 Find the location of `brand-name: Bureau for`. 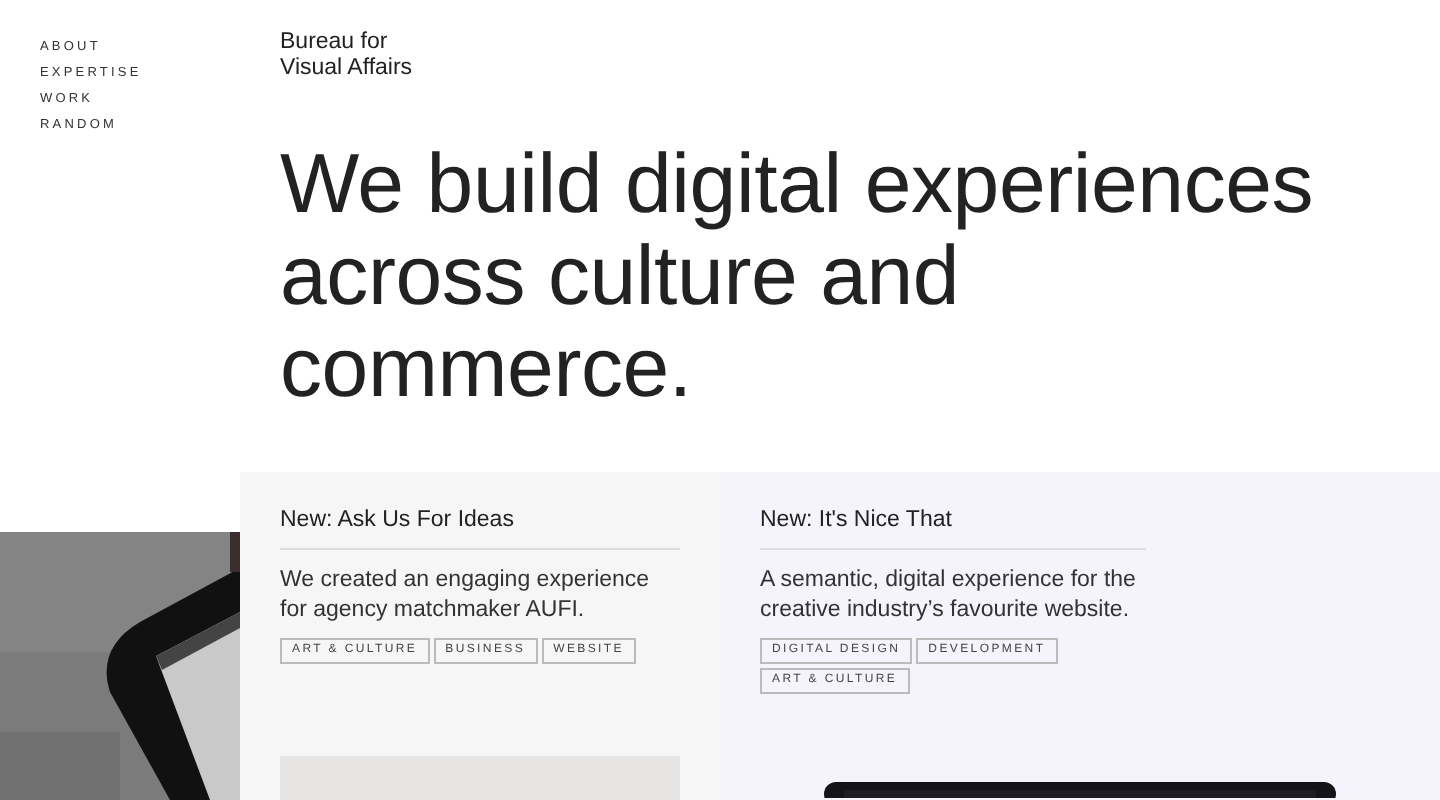

brand-name: Bureau for is located at coordinates (334, 43).